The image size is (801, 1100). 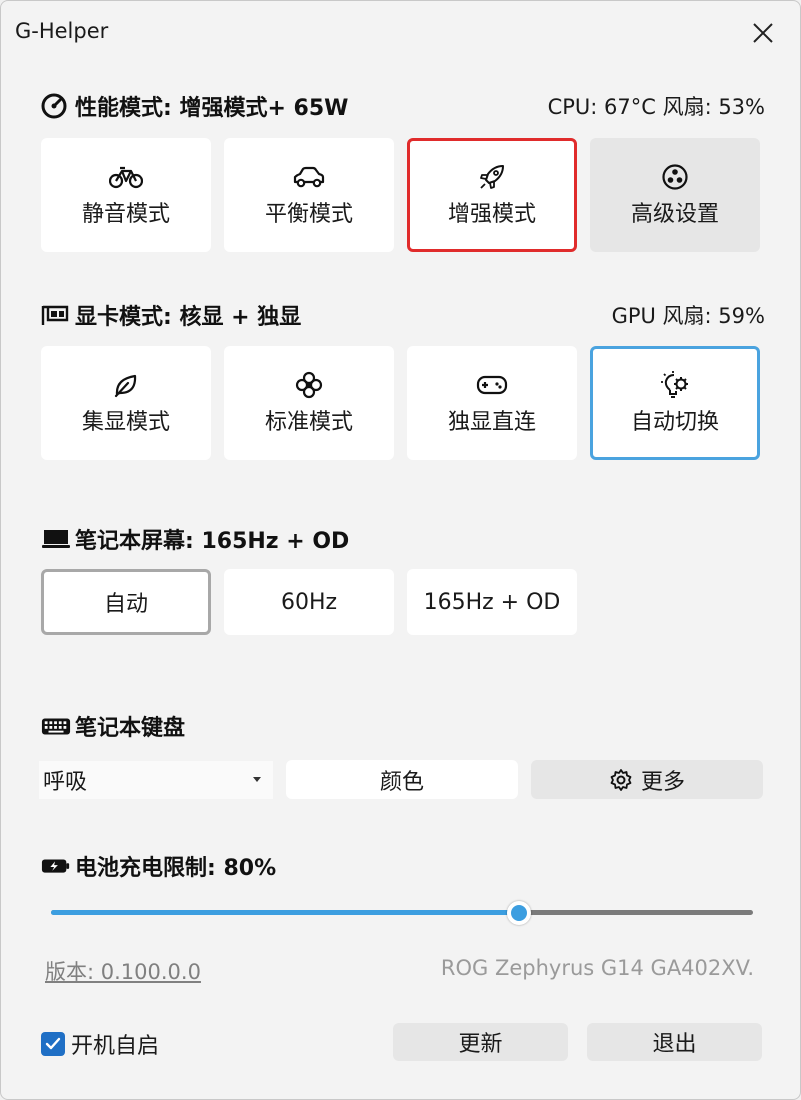 I want to click on keyboard-icon, so click(x=56, y=726).